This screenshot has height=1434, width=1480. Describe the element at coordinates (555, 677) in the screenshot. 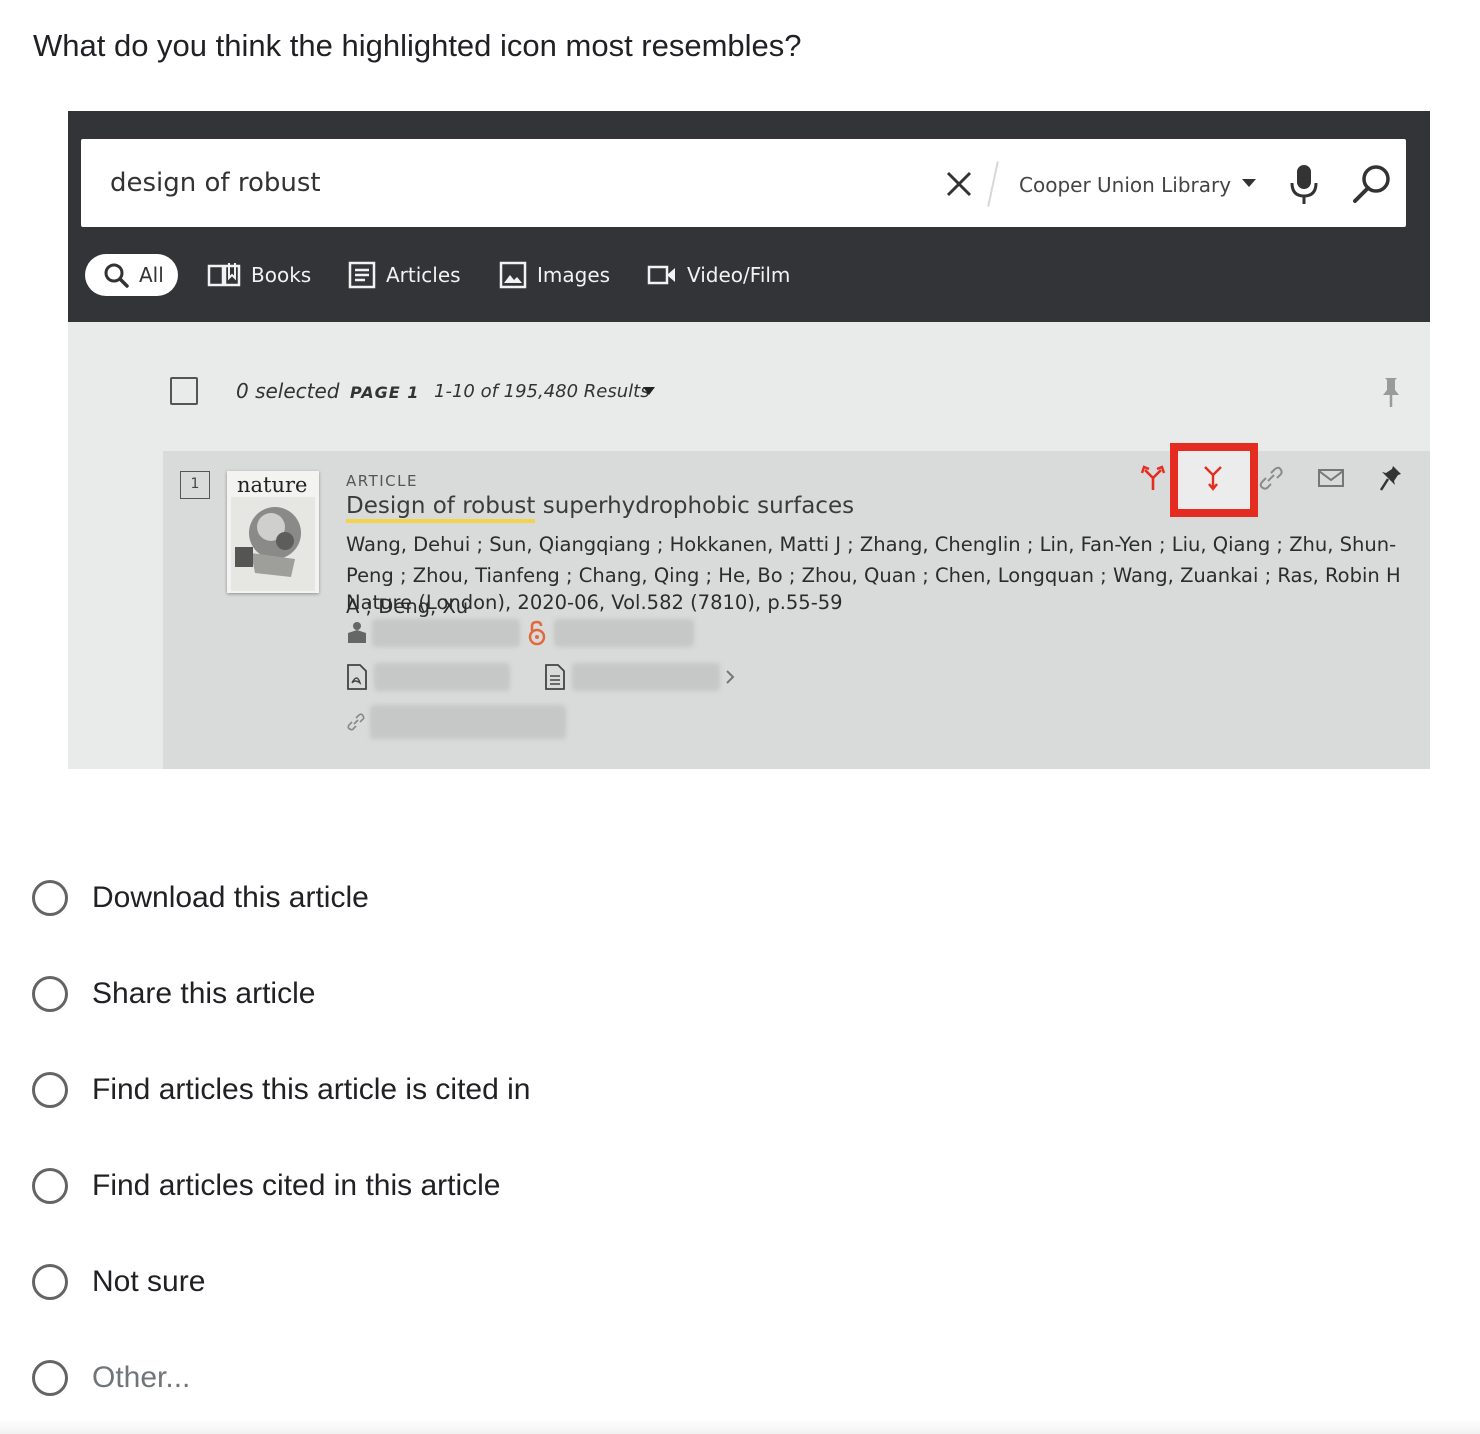

I see `document-icon` at that location.